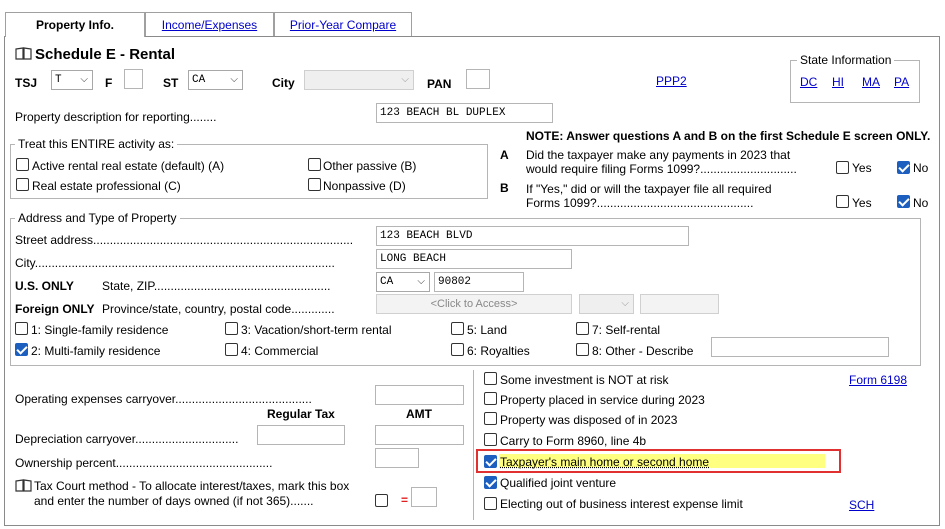 The height and width of the screenshot is (529, 945). What do you see at coordinates (478, 79) in the screenshot?
I see `pan-input` at bounding box center [478, 79].